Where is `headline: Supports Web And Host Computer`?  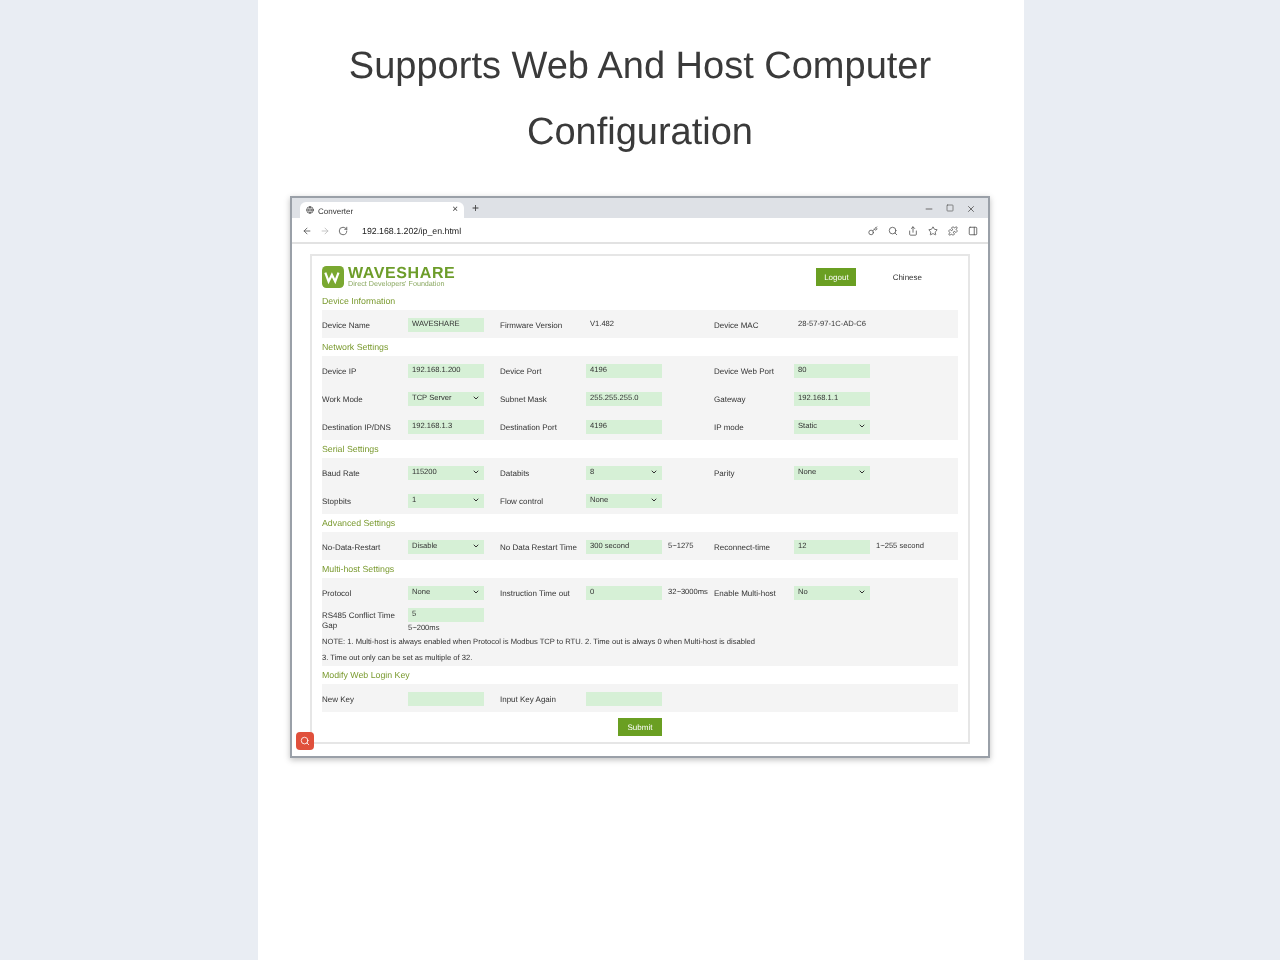 headline: Supports Web And Host Computer is located at coordinates (640, 68).